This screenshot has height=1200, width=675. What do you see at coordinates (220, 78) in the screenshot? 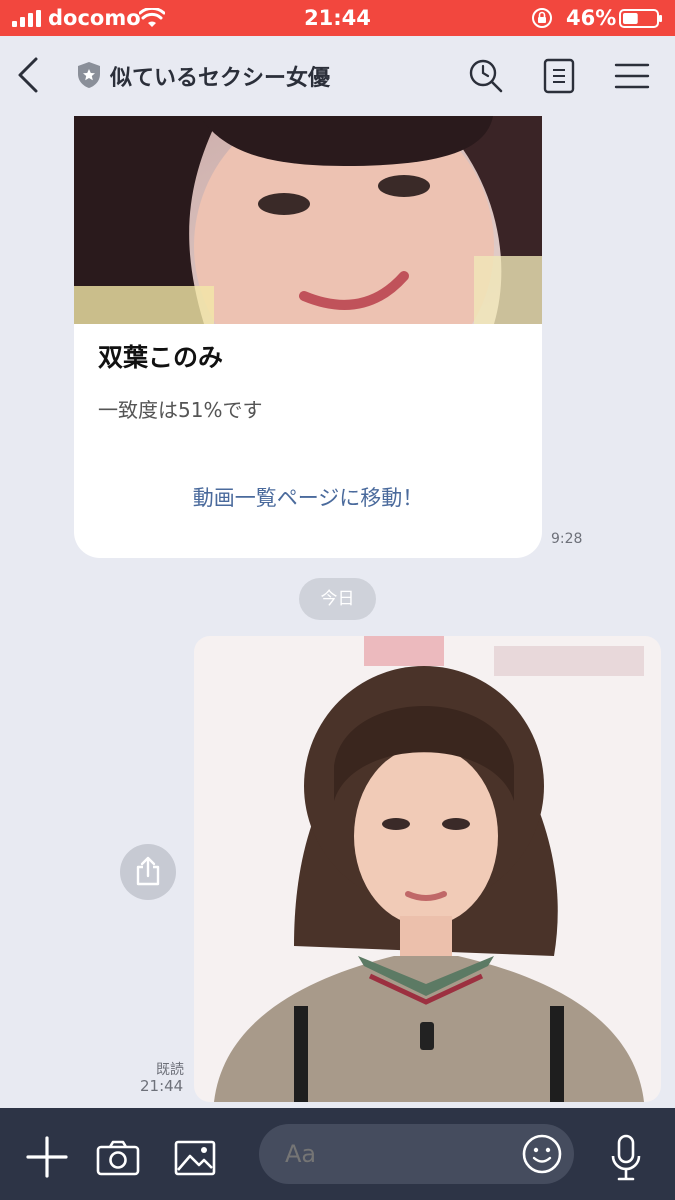
I see `chat-title: 似ているセクシー女優` at bounding box center [220, 78].